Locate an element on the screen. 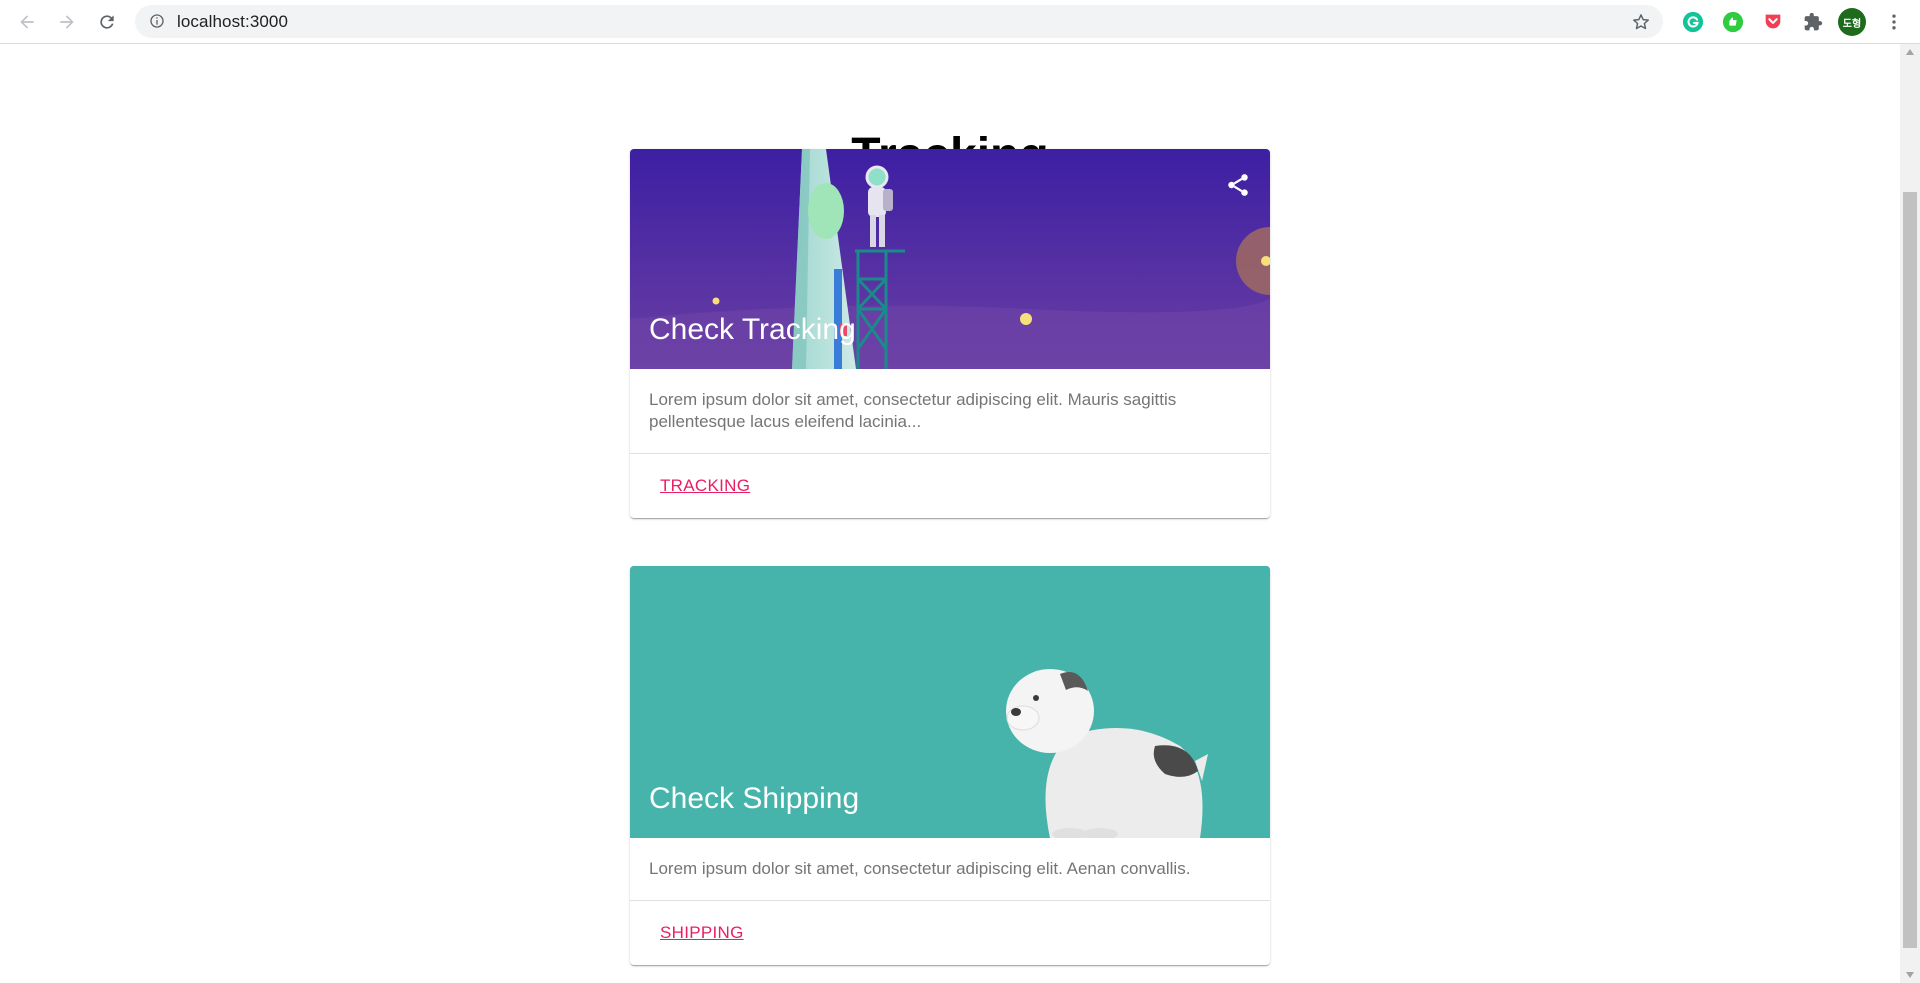 Image resolution: width=1920 pixels, height=983 pixels. arrow-left-icon is located at coordinates (27, 22).